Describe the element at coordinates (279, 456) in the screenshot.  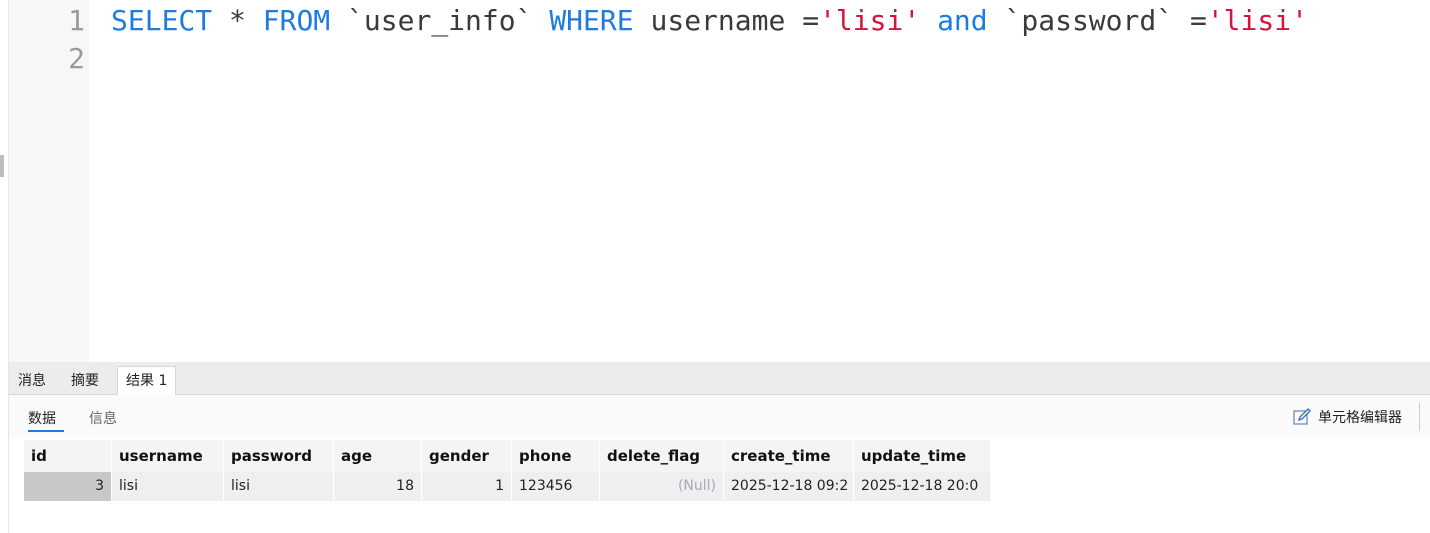
I see `column-header-password: password` at that location.